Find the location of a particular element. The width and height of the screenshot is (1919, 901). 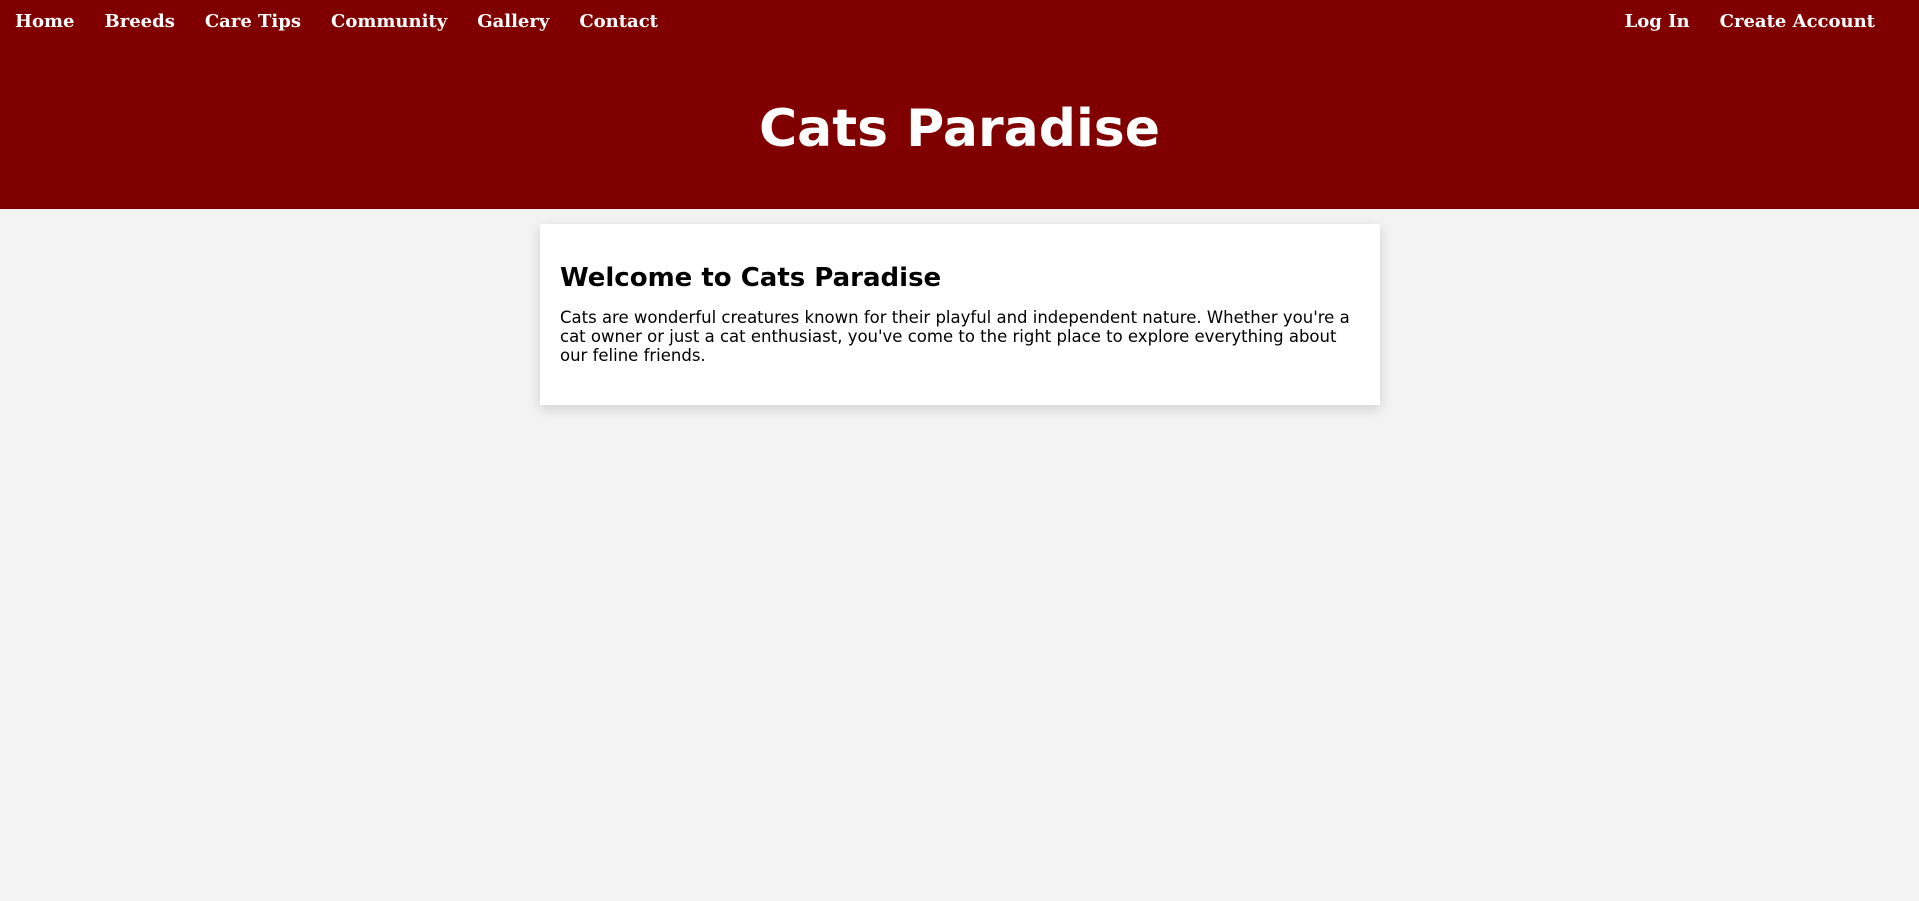

welcome-heading: Welcome to Cats Paradise is located at coordinates (751, 278).